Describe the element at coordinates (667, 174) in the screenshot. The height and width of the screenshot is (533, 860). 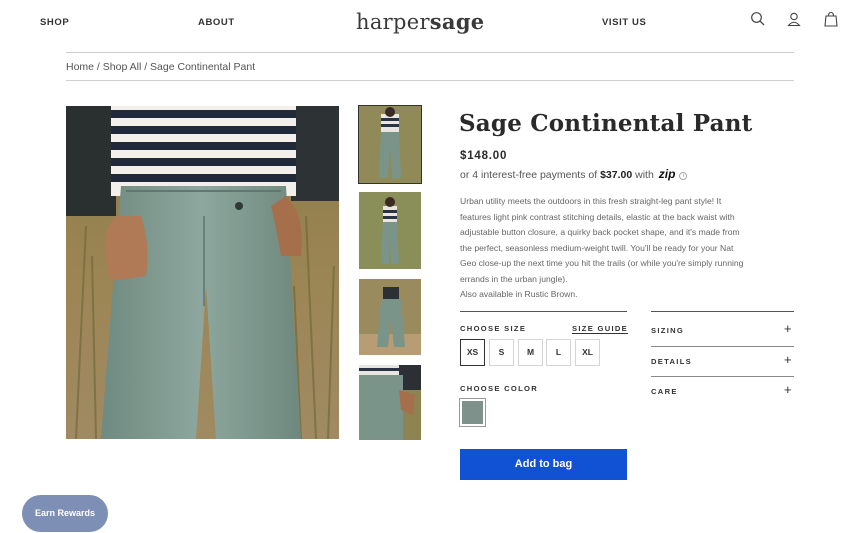
I see `zip-logo: zip` at that location.